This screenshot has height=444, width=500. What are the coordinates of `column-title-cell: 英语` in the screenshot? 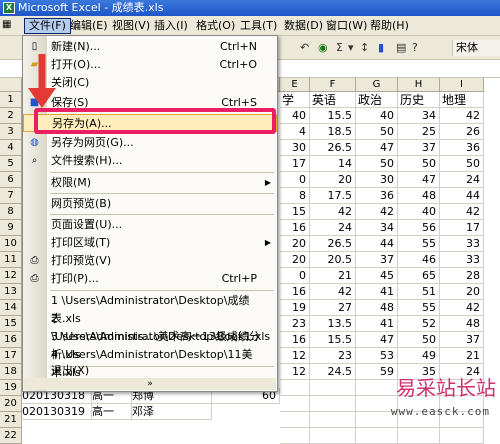 It's located at (333, 100).